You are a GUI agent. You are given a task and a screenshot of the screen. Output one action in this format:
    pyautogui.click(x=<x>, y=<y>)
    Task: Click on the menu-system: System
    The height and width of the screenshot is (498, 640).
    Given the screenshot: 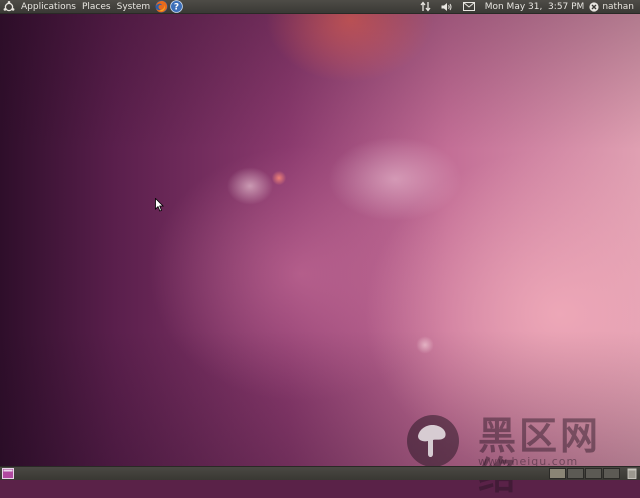 What is the action you would take?
    pyautogui.click(x=134, y=7)
    